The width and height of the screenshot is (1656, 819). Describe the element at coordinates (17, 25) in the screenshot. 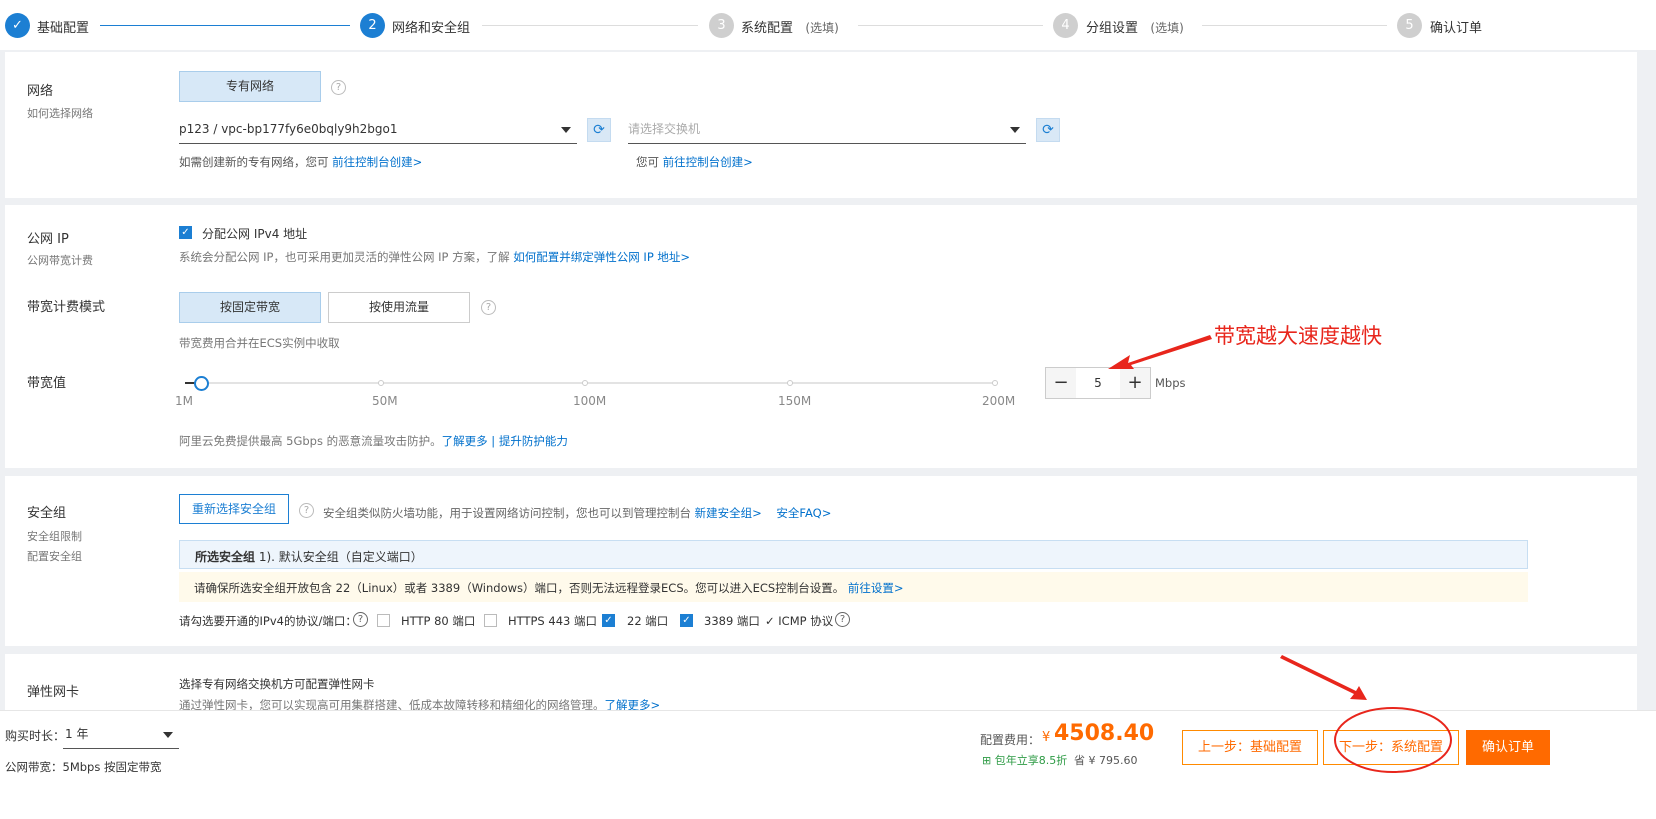

I see `step-1-check-icon: ✓` at that location.